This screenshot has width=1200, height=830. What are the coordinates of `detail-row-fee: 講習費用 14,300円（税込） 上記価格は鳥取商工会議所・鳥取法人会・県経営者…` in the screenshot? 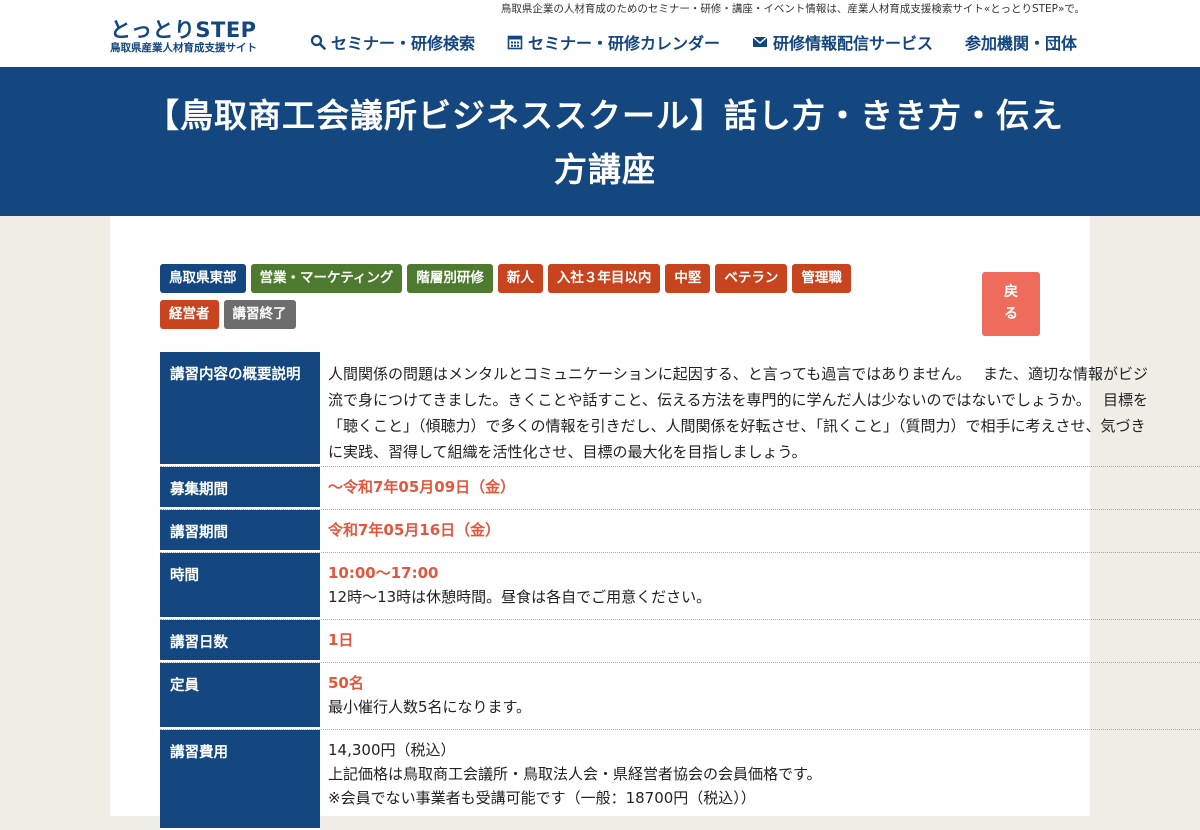 It's located at (680, 780).